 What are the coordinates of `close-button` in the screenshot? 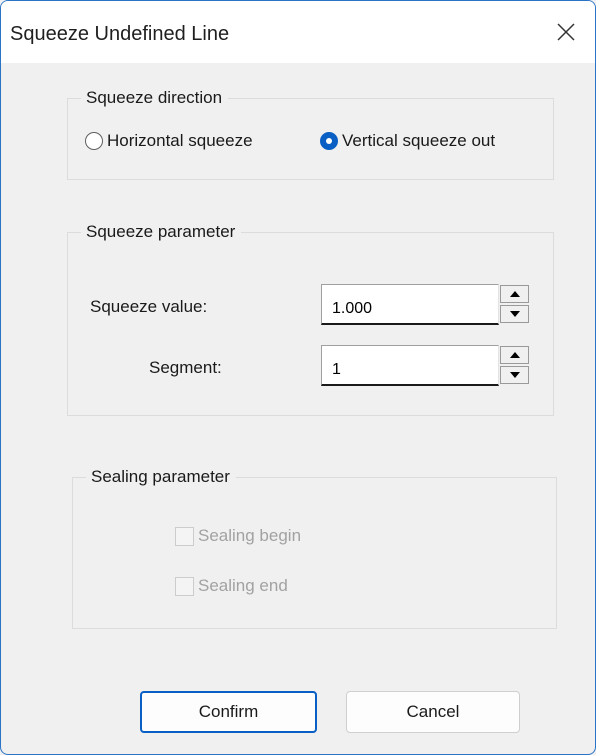 It's located at (566, 32).